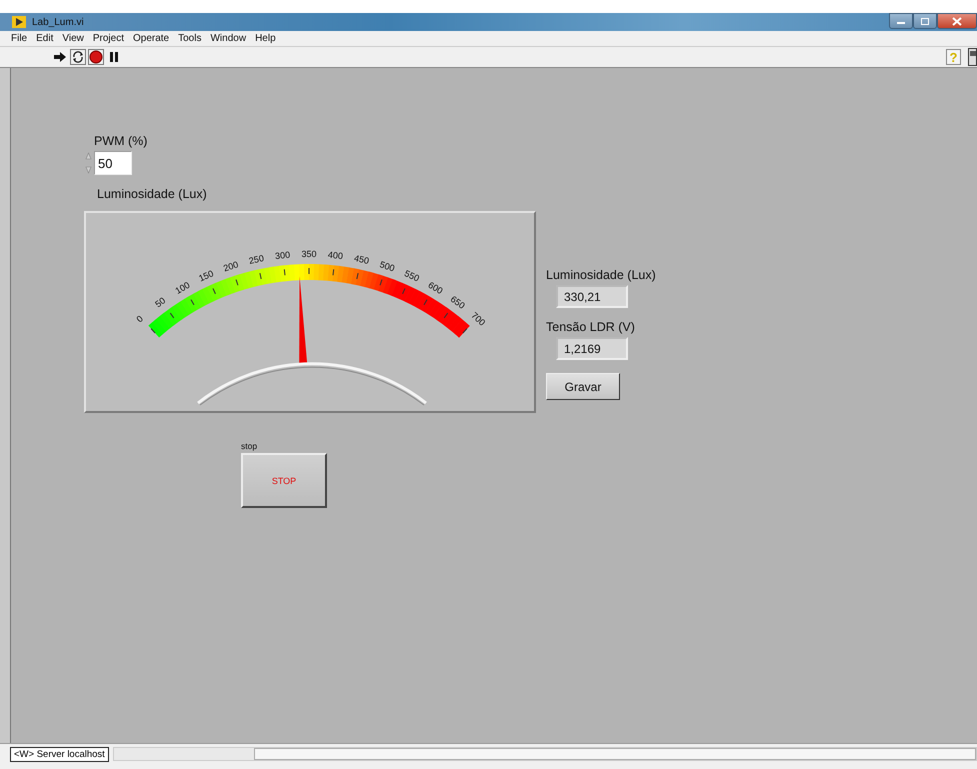 This screenshot has height=769, width=977. What do you see at coordinates (121, 141) in the screenshot?
I see `control-label: PWM (%)` at bounding box center [121, 141].